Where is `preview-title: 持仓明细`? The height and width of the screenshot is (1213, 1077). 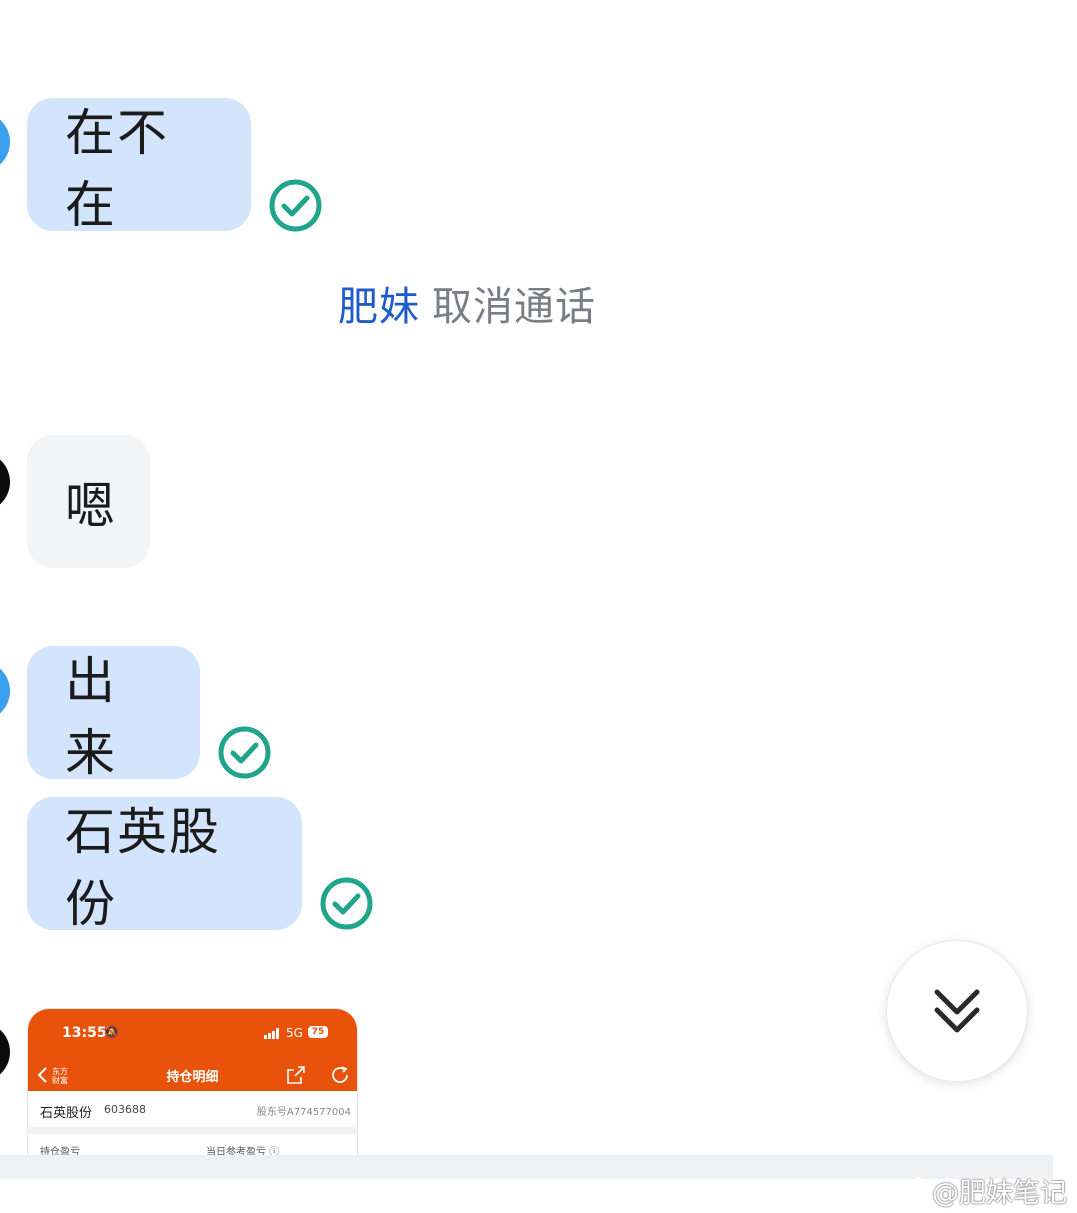 preview-title: 持仓明细 is located at coordinates (192, 1077).